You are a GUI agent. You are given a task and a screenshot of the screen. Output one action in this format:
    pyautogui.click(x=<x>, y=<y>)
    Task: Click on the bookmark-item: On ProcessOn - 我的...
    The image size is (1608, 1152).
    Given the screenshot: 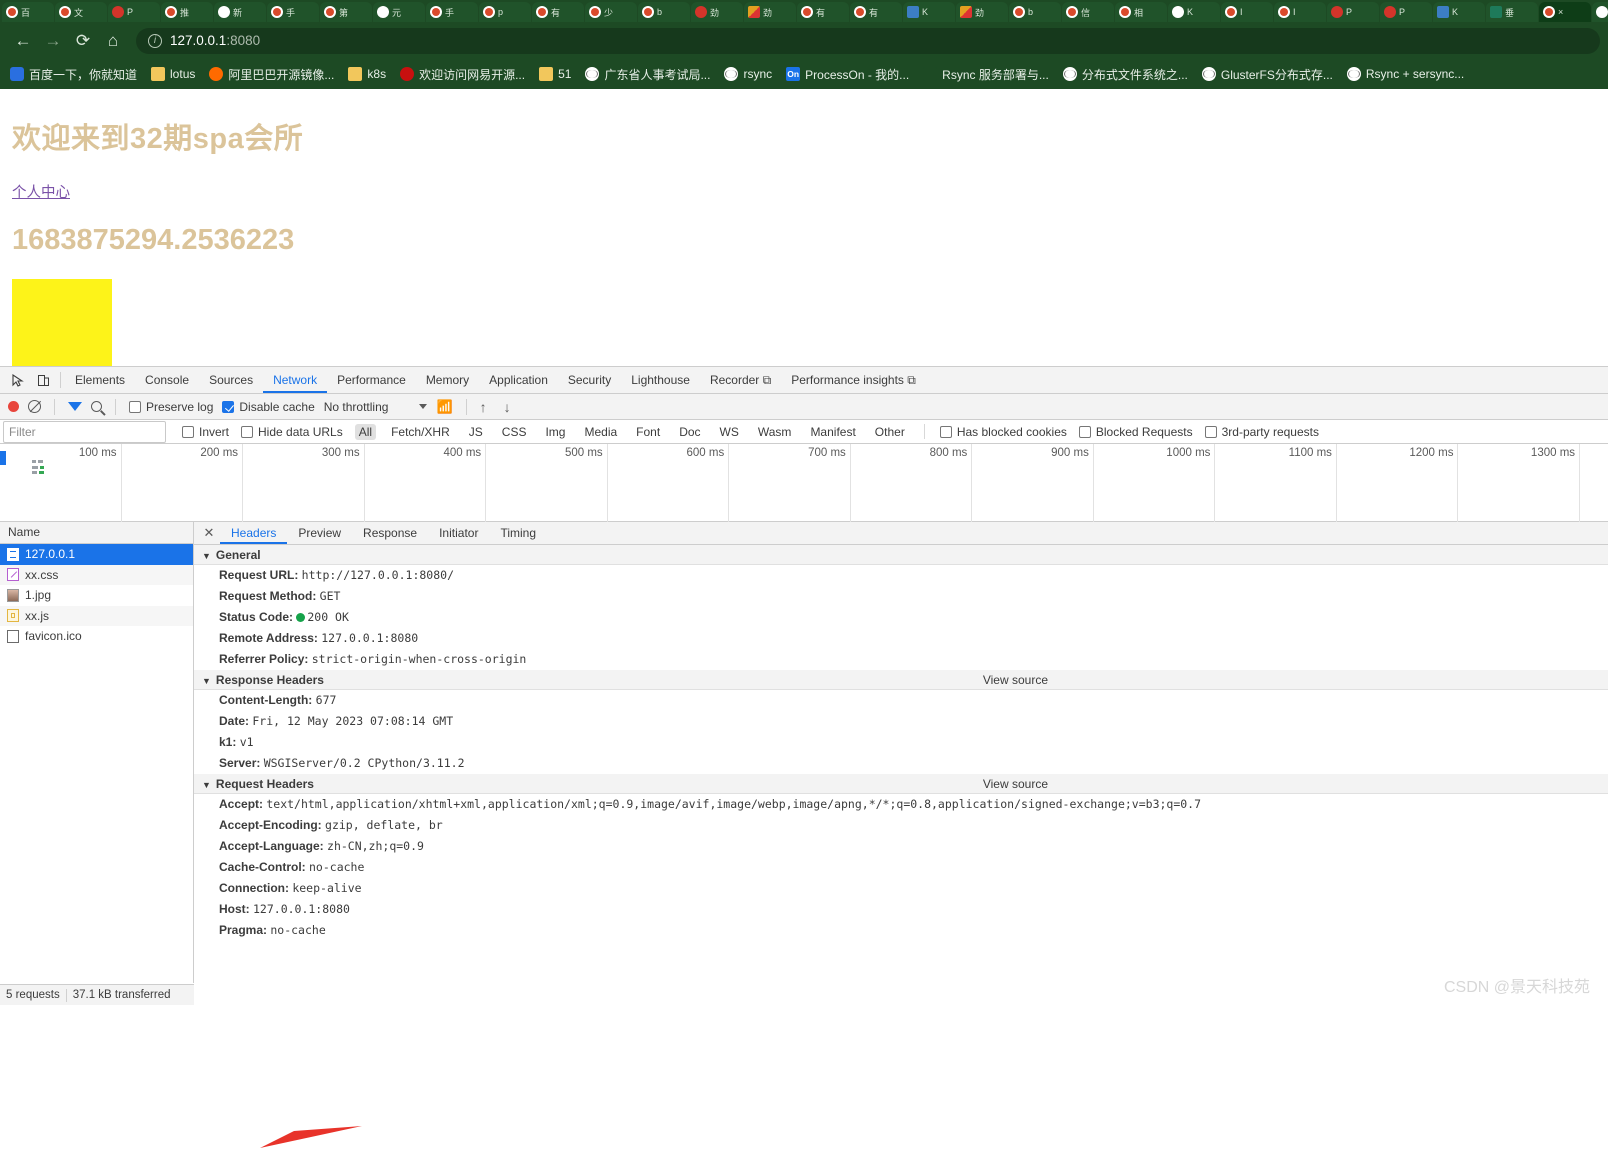 What is the action you would take?
    pyautogui.click(x=847, y=74)
    